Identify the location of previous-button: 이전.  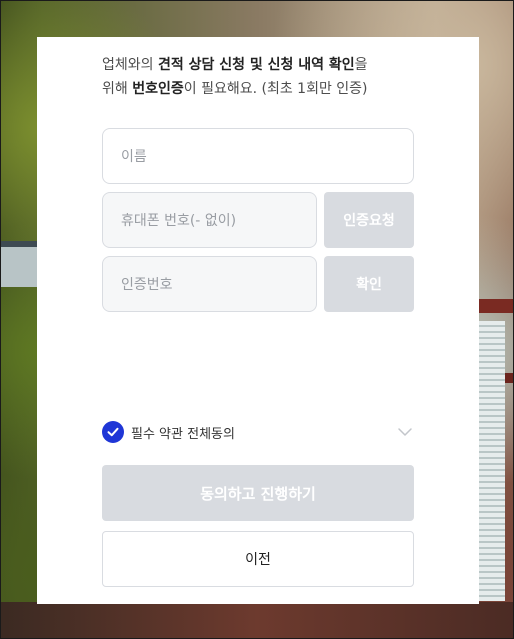
(258, 559).